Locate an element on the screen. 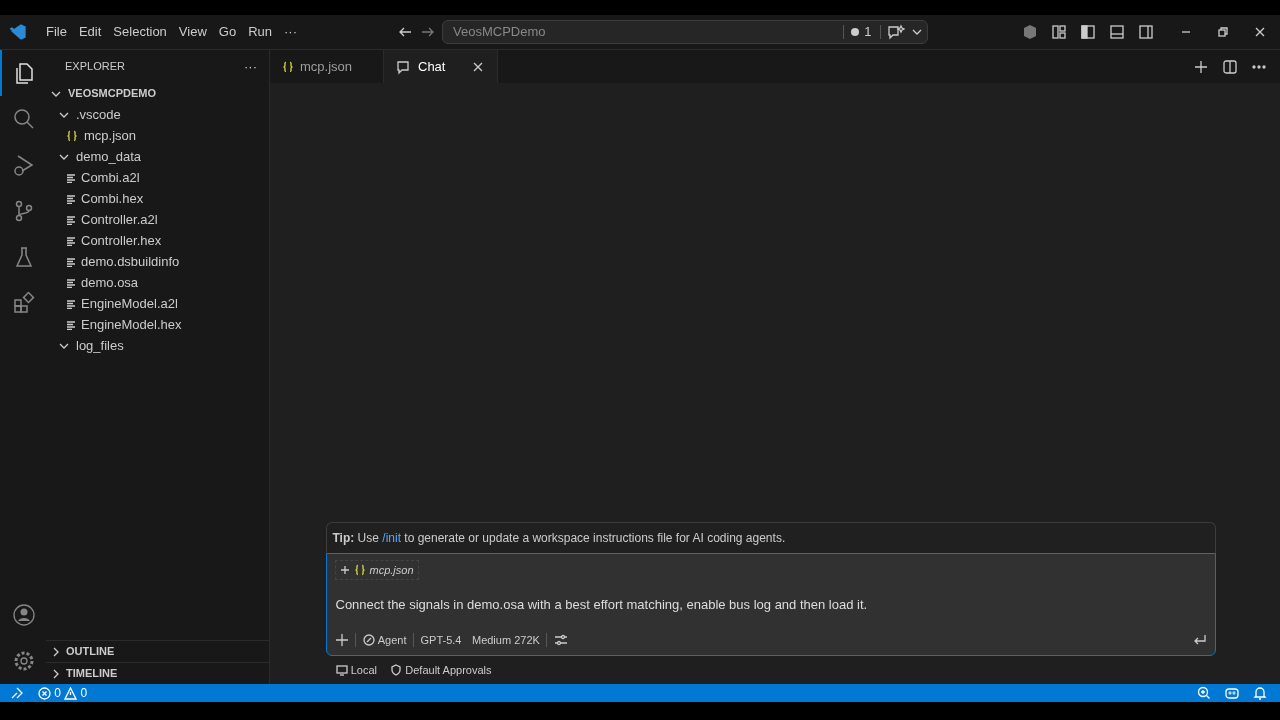 Image resolution: width=1280 pixels, height=720 pixels. panel-toggle-icon is located at coordinates (1117, 32).